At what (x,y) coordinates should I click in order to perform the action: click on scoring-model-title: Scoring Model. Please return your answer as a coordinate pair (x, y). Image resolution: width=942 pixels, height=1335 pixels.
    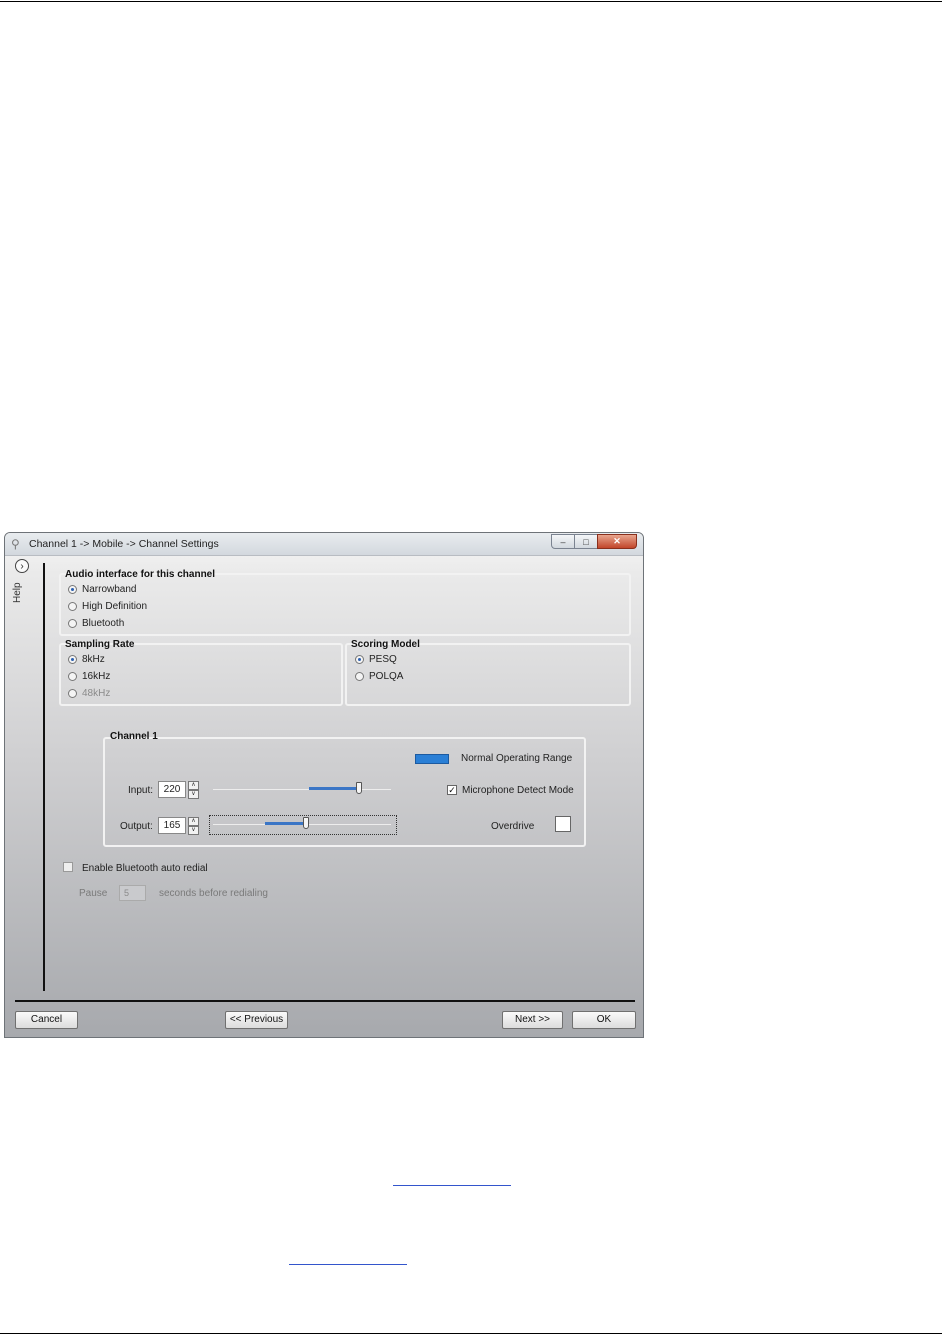
    Looking at the image, I should click on (385, 644).